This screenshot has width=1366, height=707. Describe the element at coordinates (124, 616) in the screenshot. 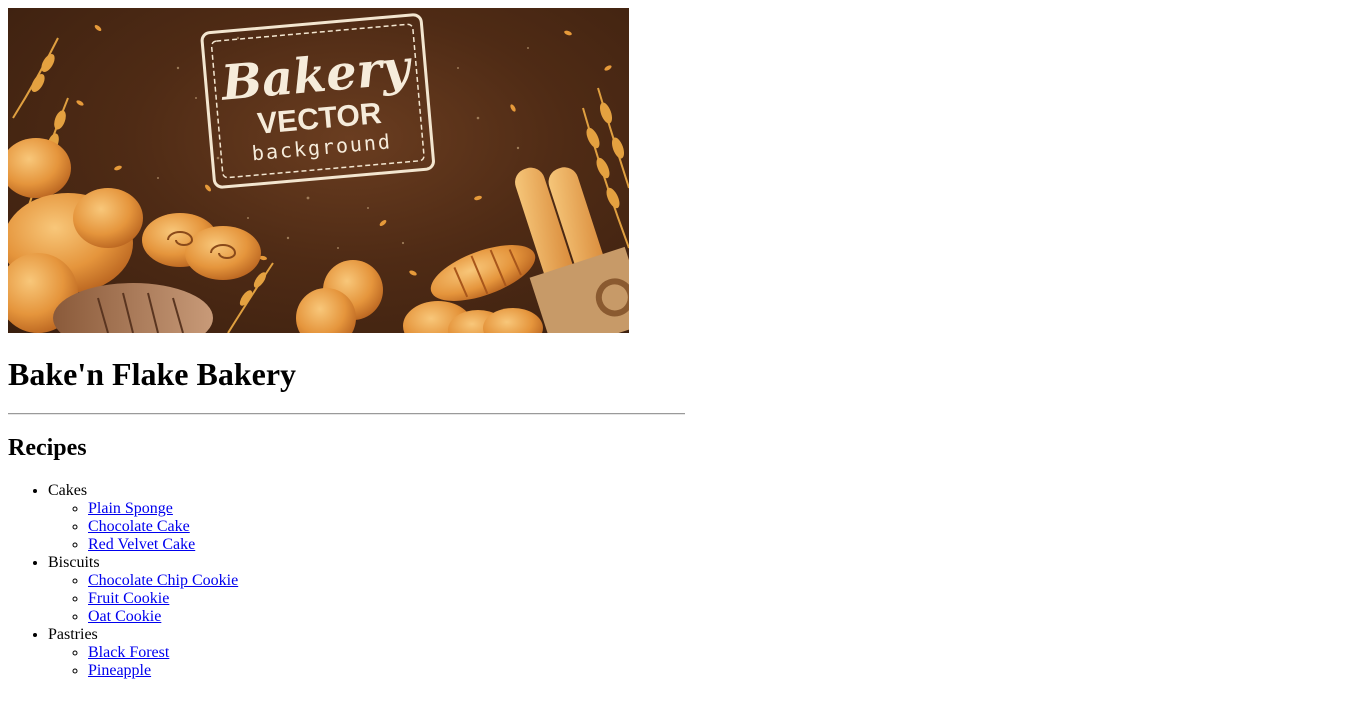

I see `recipe-link-oat-cookie: Oat Cookie` at that location.